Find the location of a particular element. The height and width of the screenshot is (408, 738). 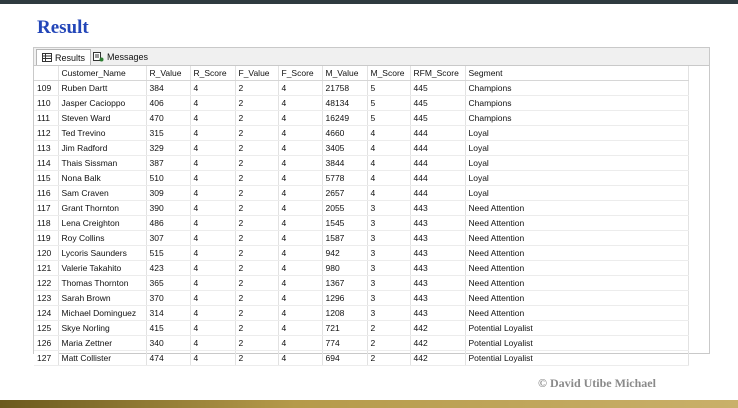

row-number: 116 is located at coordinates (46, 193).